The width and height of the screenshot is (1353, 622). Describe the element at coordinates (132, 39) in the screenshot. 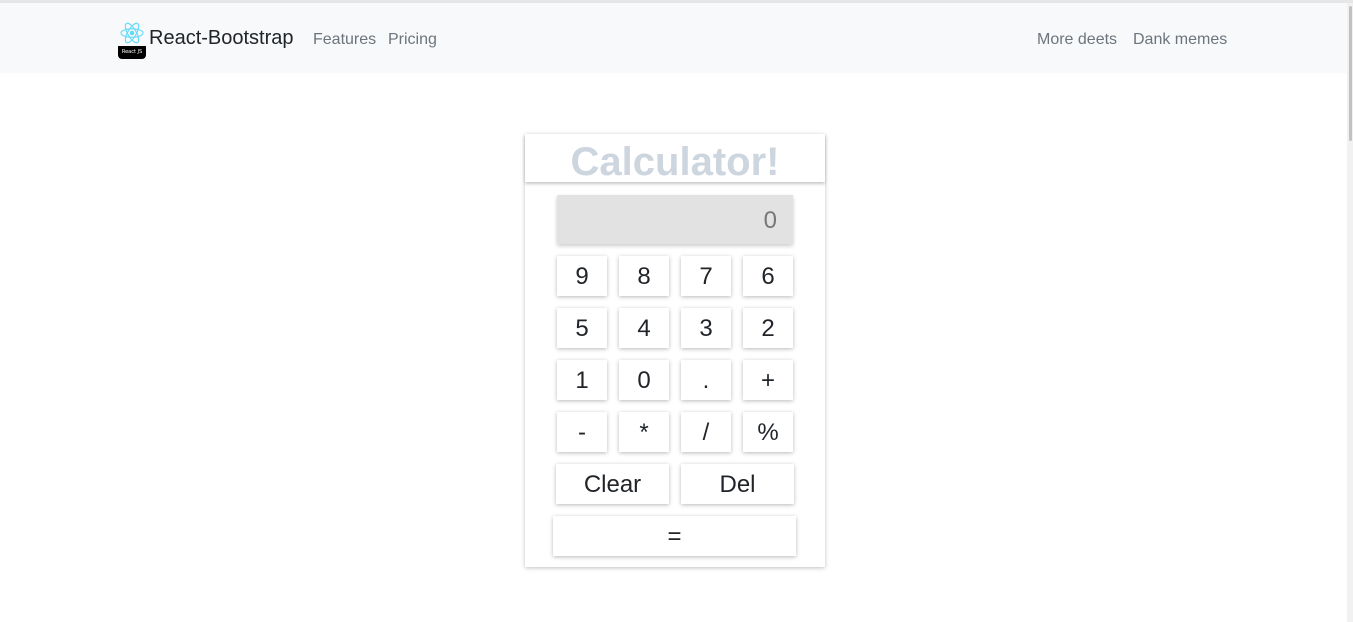

I see `react-logo-icon: React JS` at that location.